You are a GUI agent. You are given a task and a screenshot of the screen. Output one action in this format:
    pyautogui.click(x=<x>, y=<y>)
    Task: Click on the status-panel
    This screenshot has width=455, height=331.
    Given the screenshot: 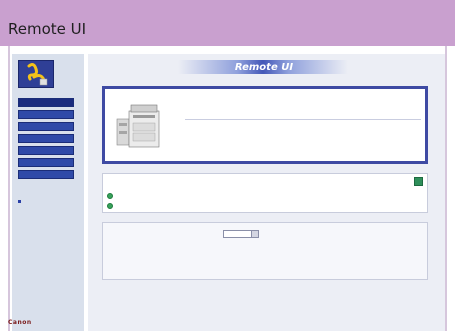 What is the action you would take?
    pyautogui.click(x=265, y=193)
    